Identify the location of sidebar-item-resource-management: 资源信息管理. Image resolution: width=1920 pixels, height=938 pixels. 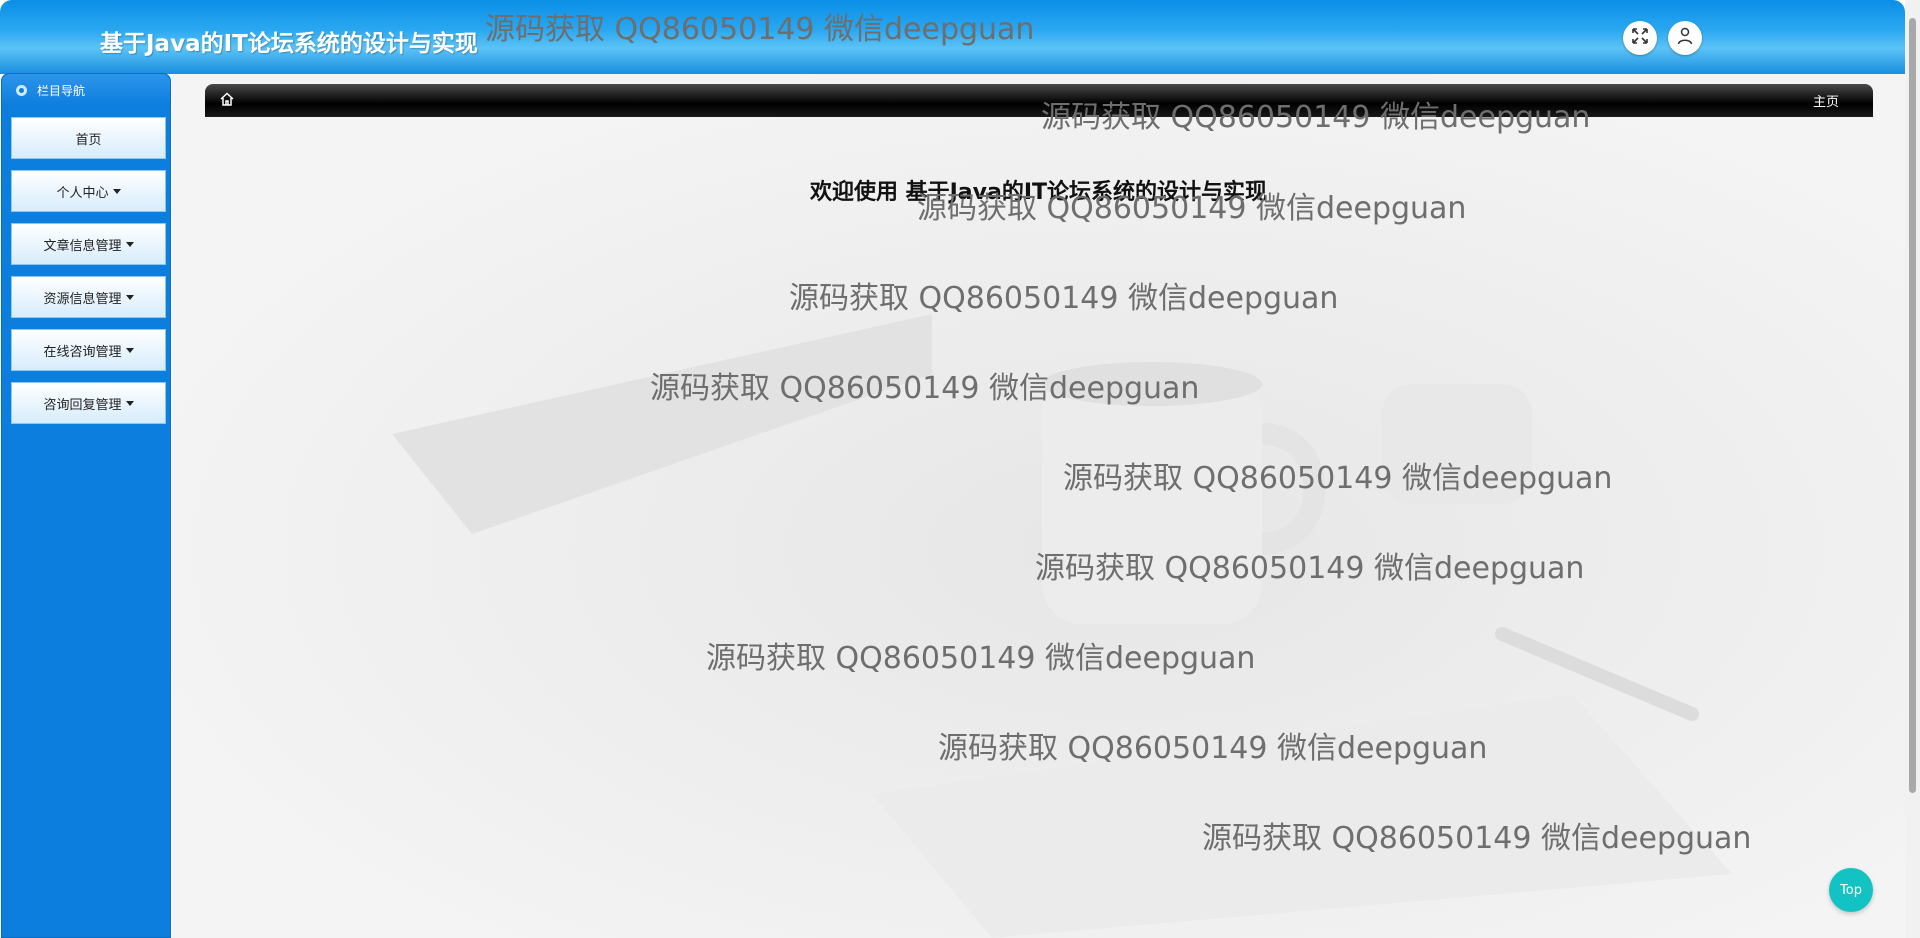
(88, 297).